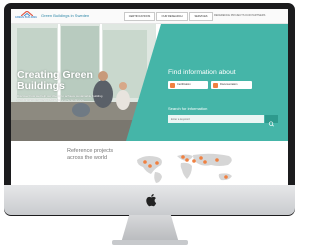 The image size is (320, 250). I want to click on reference-projects-section: Reference projects across the world, so click(149, 163).